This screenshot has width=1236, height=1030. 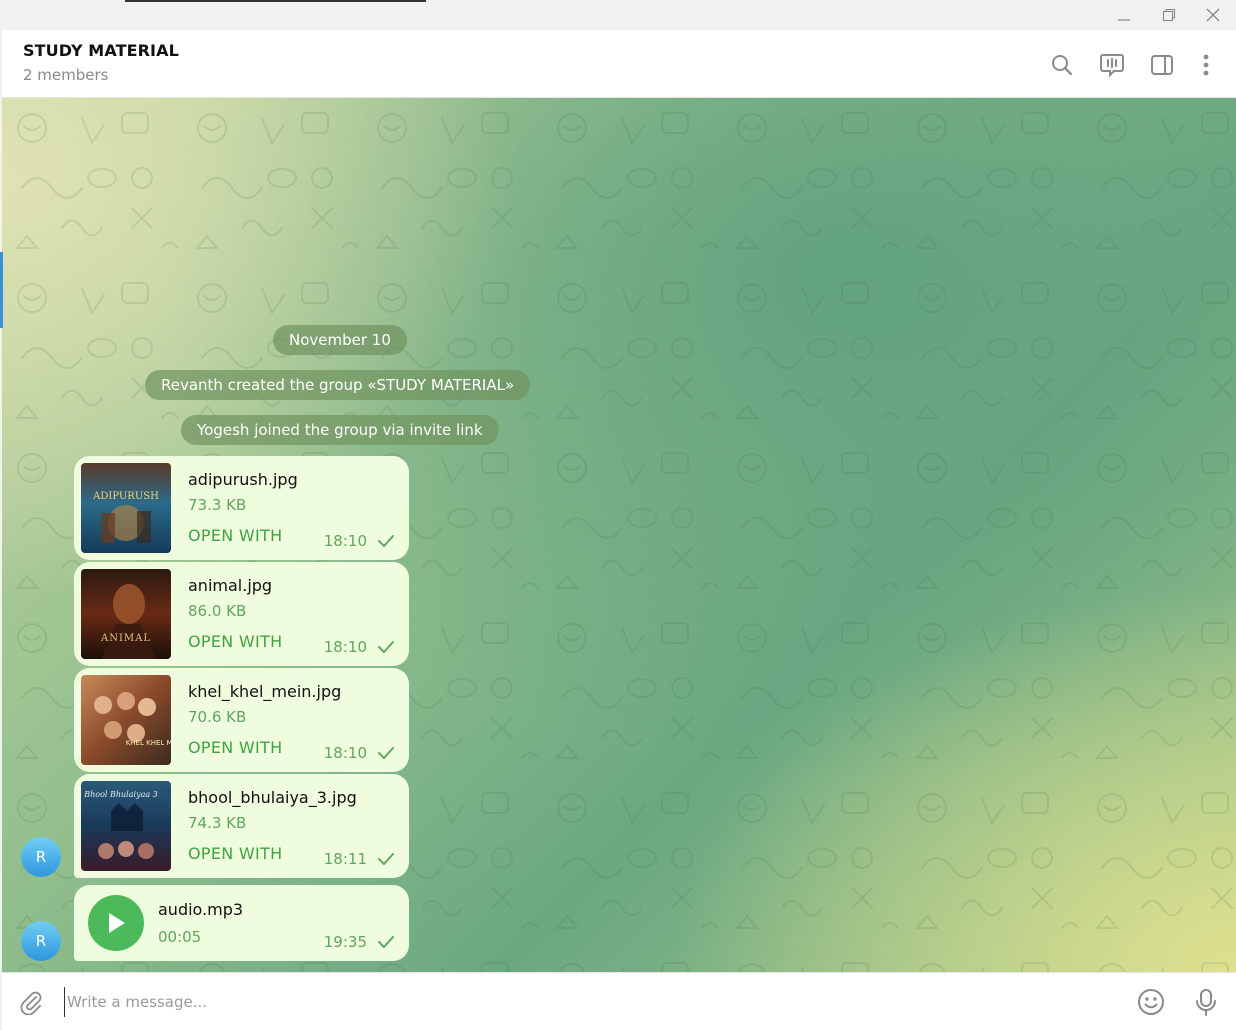 I want to click on service-message-user-joined: Yogesh joined the group via invite link, so click(x=340, y=430).